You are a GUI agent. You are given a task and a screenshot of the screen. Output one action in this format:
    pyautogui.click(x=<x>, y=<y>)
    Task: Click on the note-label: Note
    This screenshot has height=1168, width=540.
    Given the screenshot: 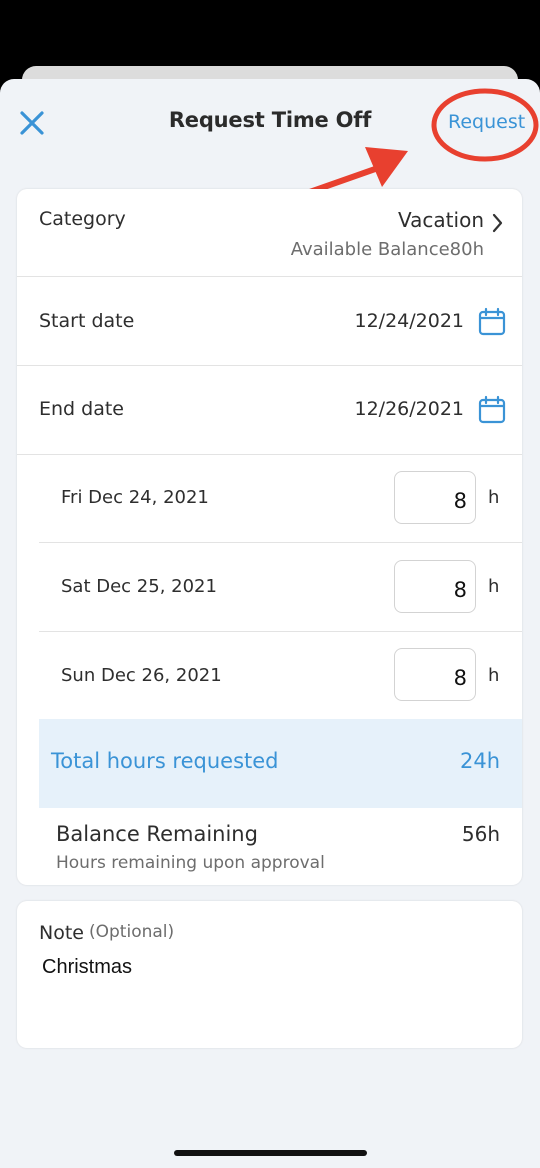 What is the action you would take?
    pyautogui.click(x=61, y=933)
    